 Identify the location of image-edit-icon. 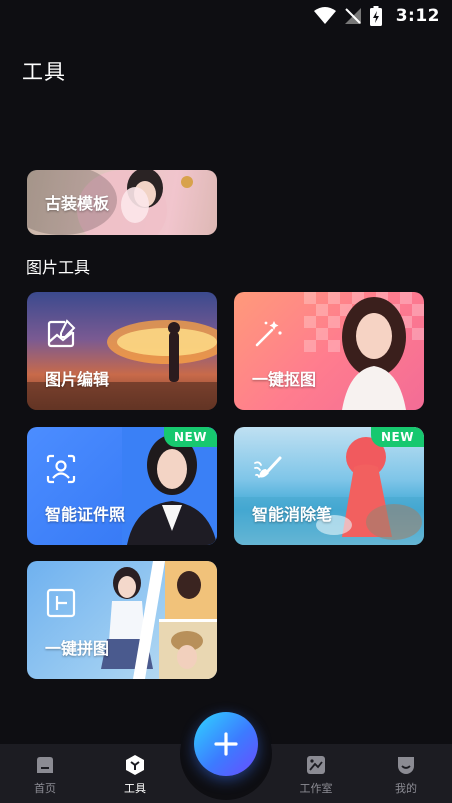
(61, 333).